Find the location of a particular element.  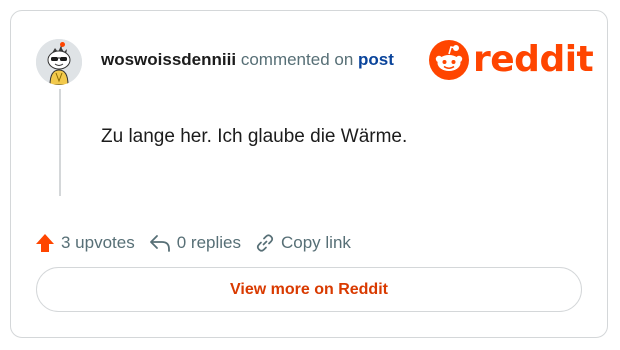

comment-actions: 3 upvotes 0 replies Copy link is located at coordinates (200, 243).